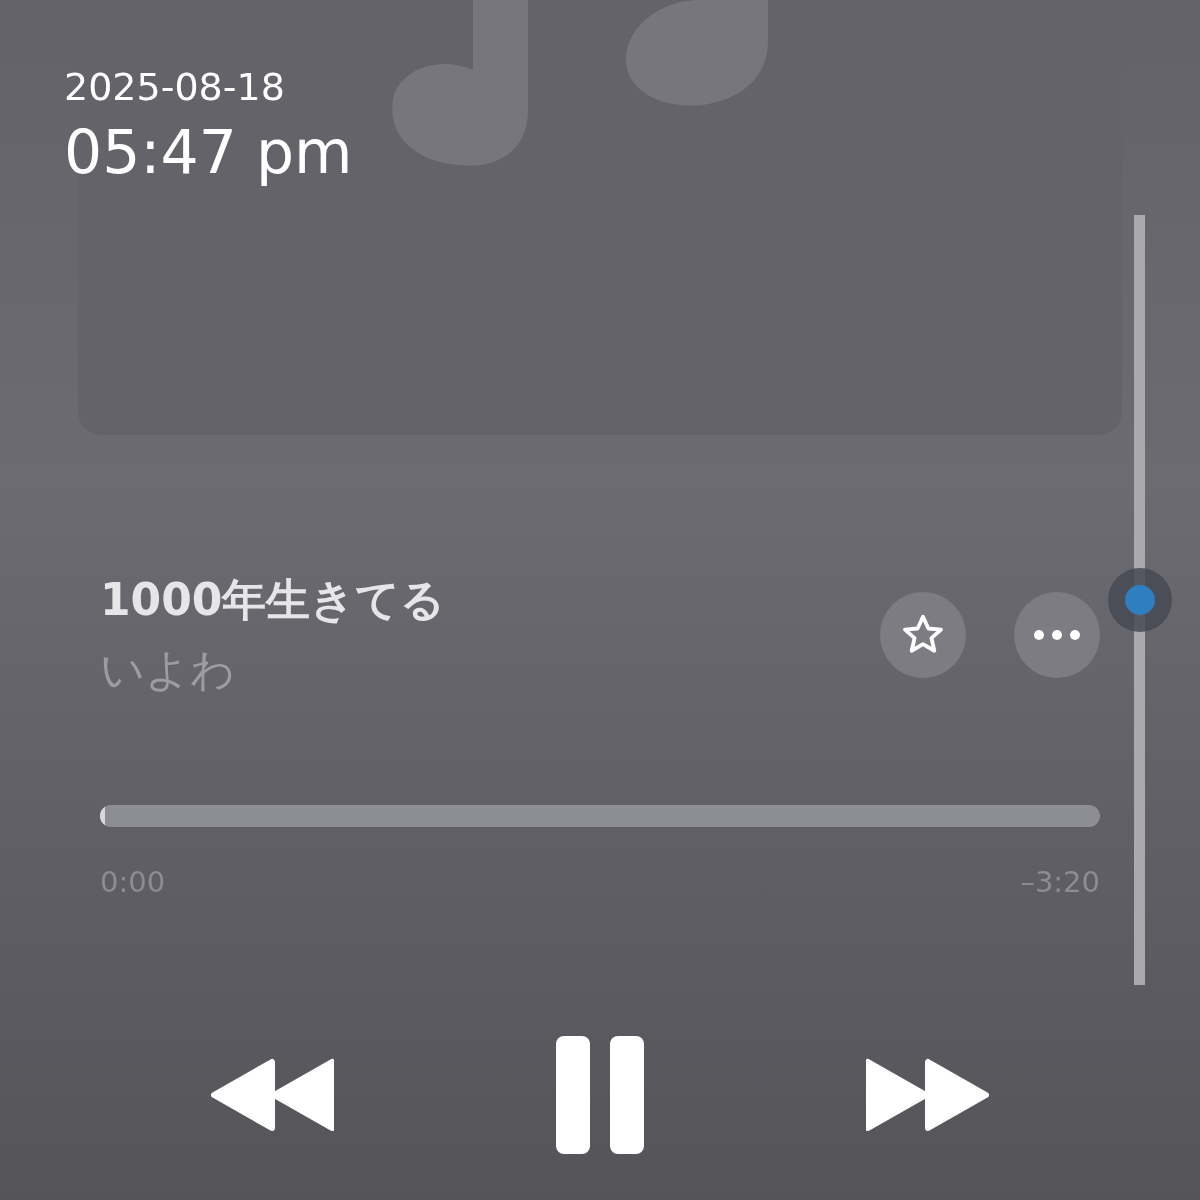 The image size is (1200, 1200). What do you see at coordinates (174, 87) in the screenshot?
I see `date-text: 2025-08-18` at bounding box center [174, 87].